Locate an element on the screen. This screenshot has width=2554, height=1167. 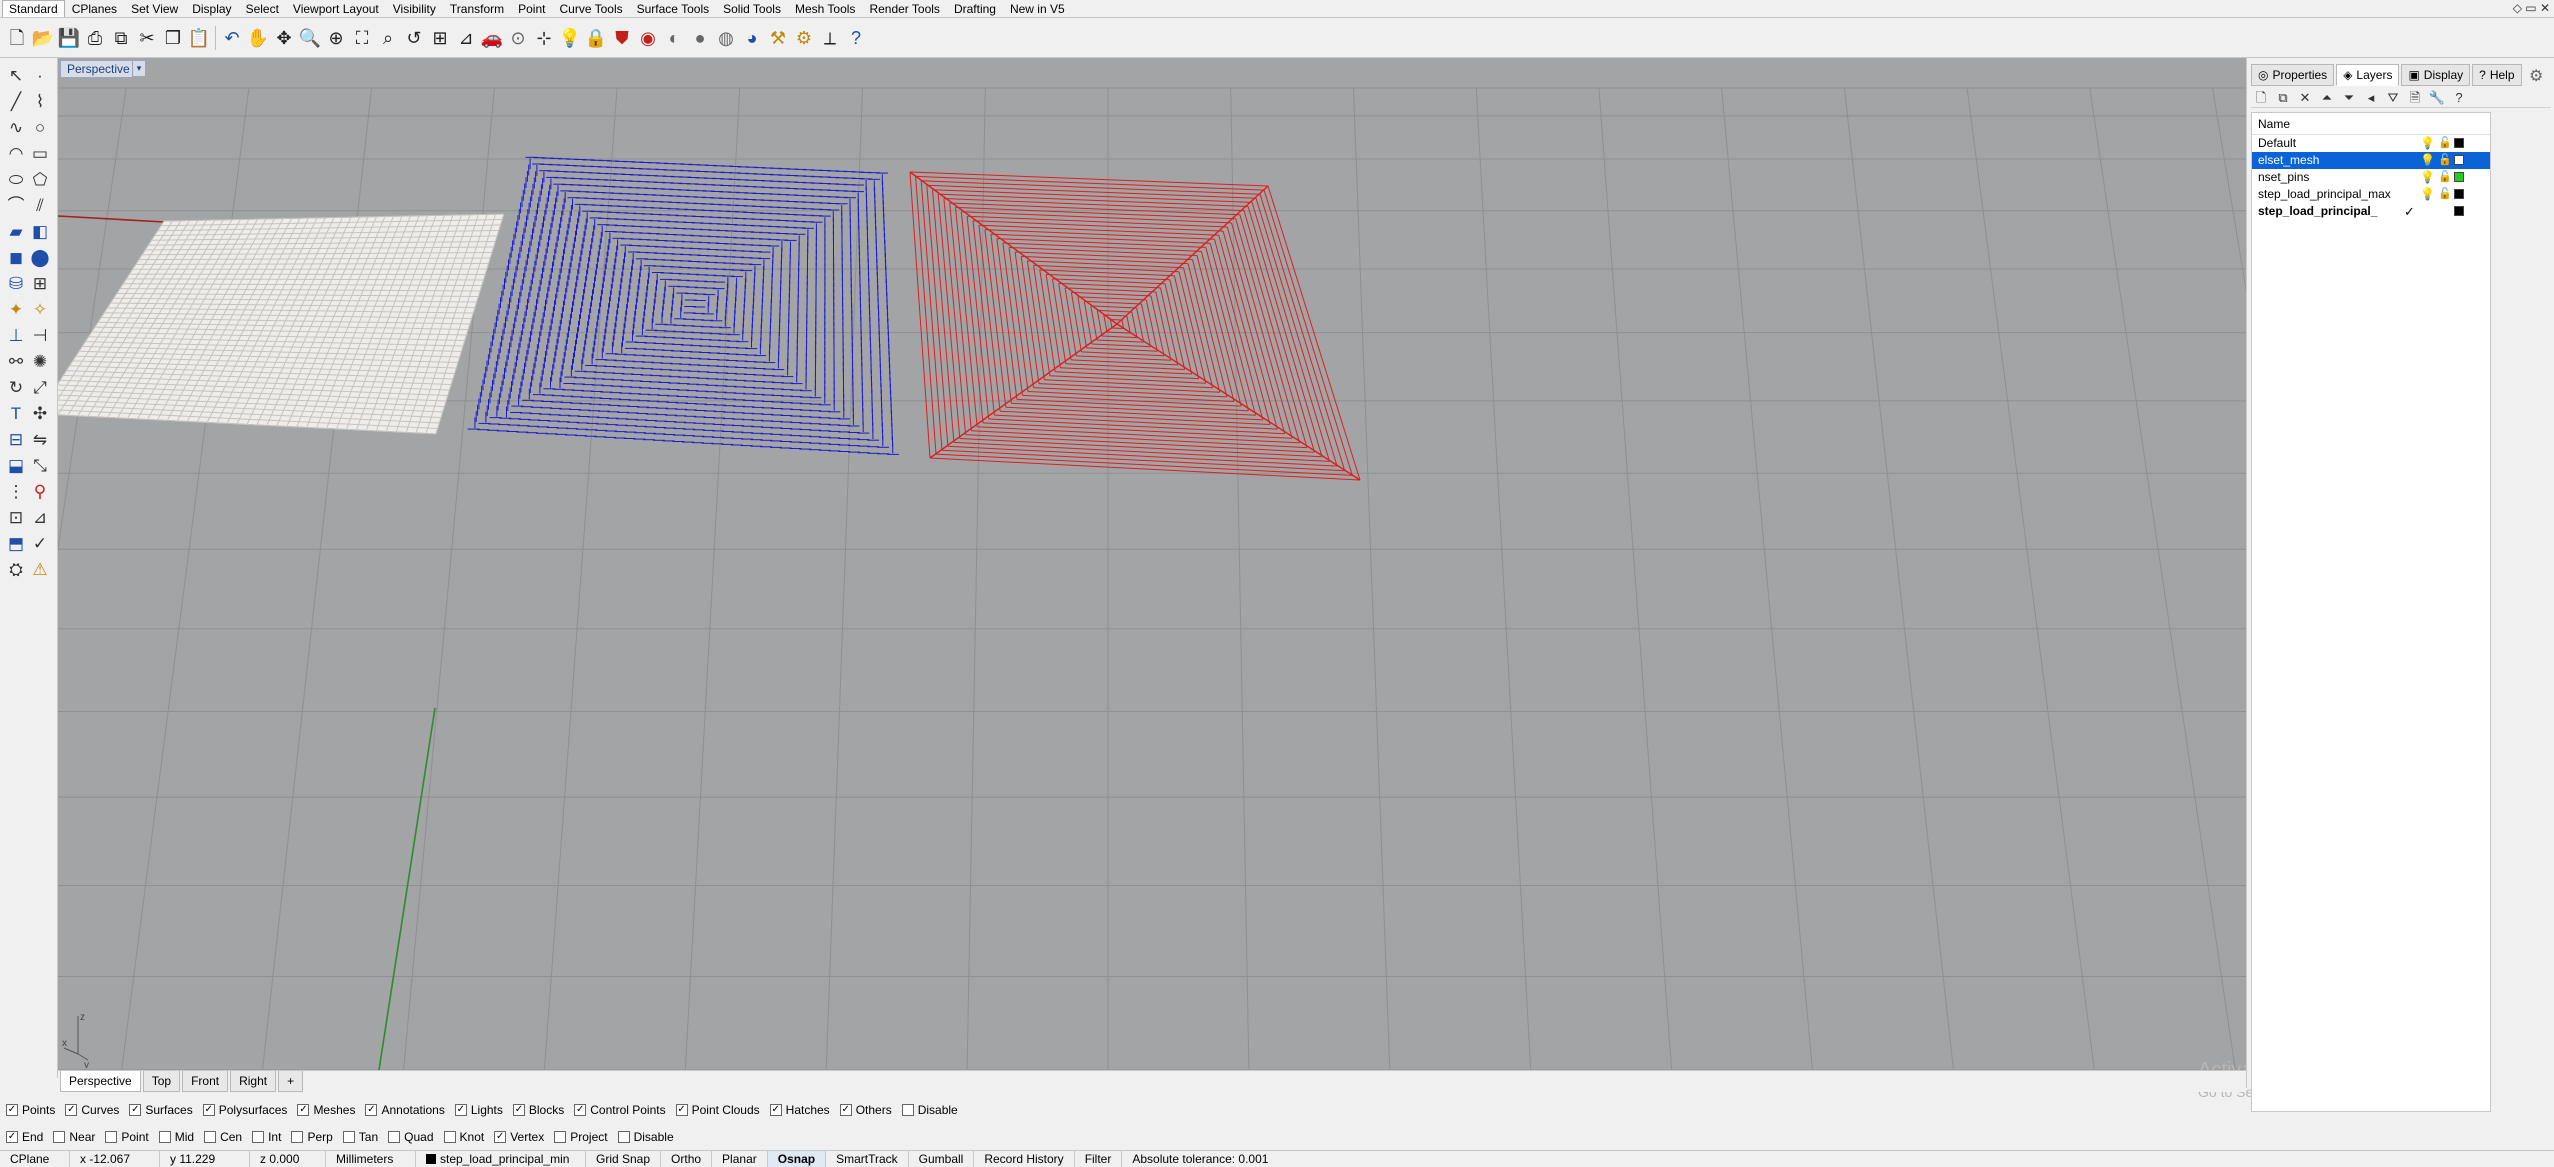
filter-toggle: Filter is located at coordinates (1099, 1158).